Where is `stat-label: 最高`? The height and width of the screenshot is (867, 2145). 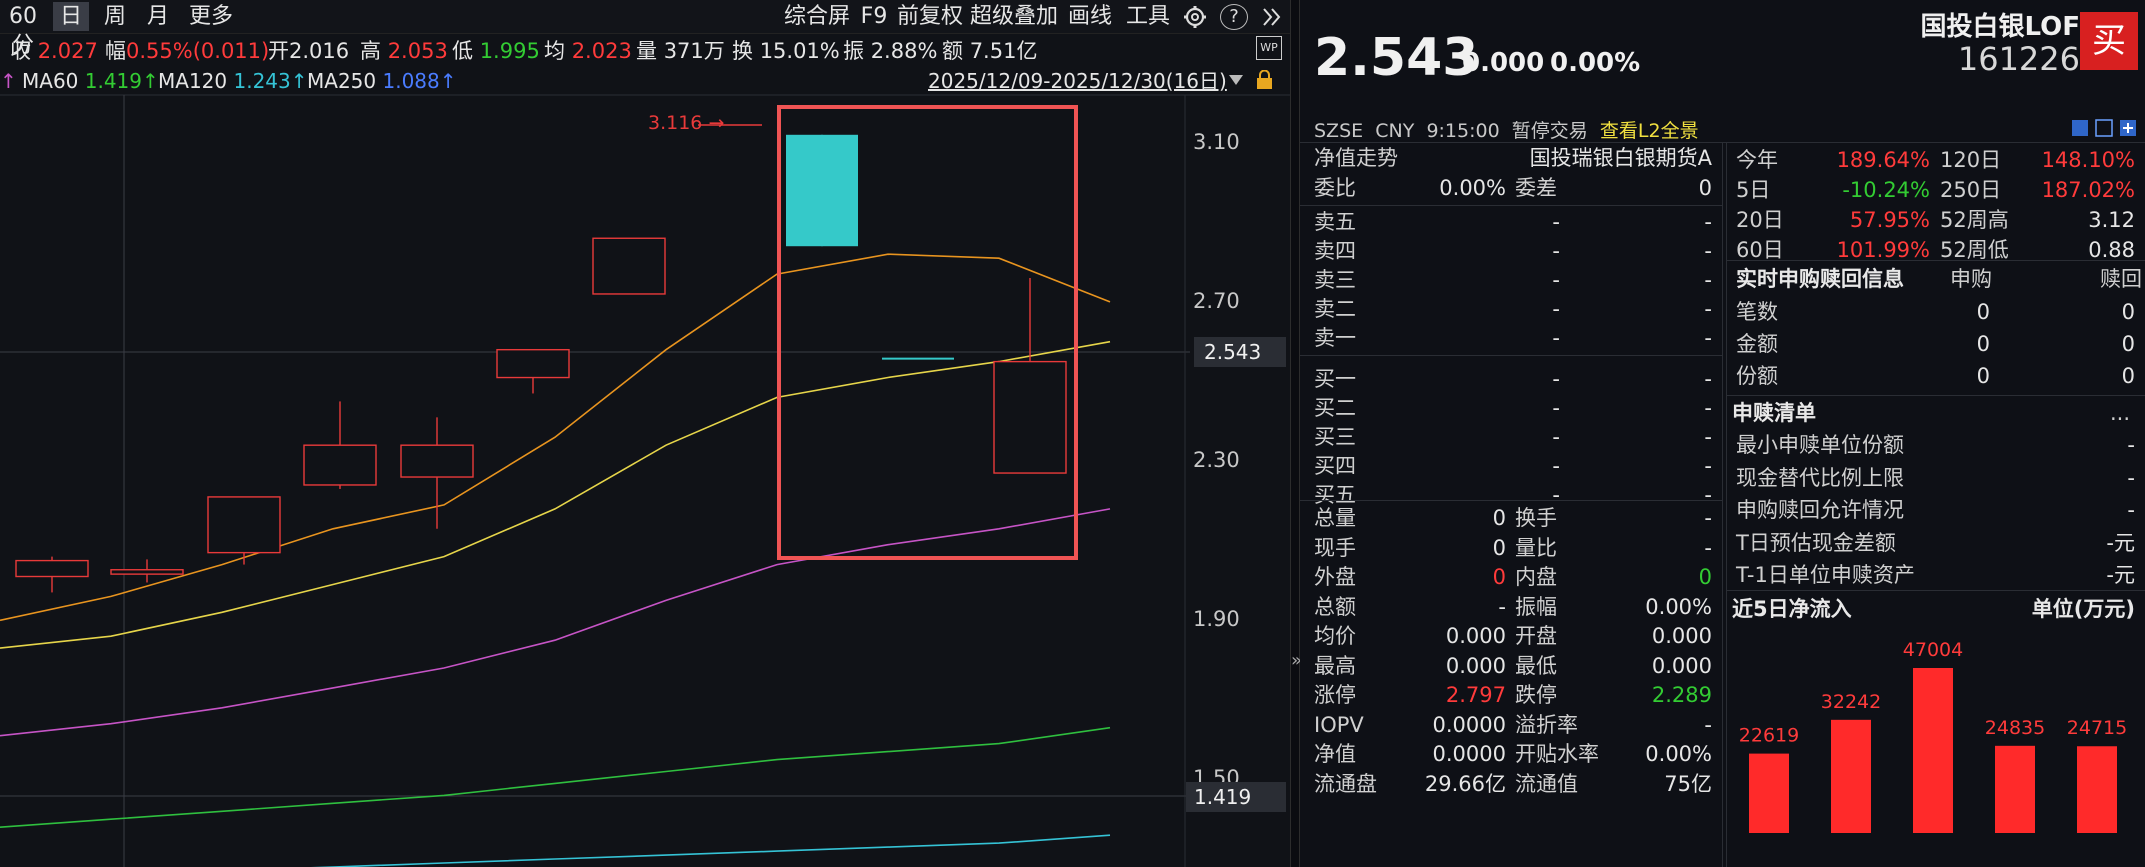 stat-label: 最高 is located at coordinates (1335, 665).